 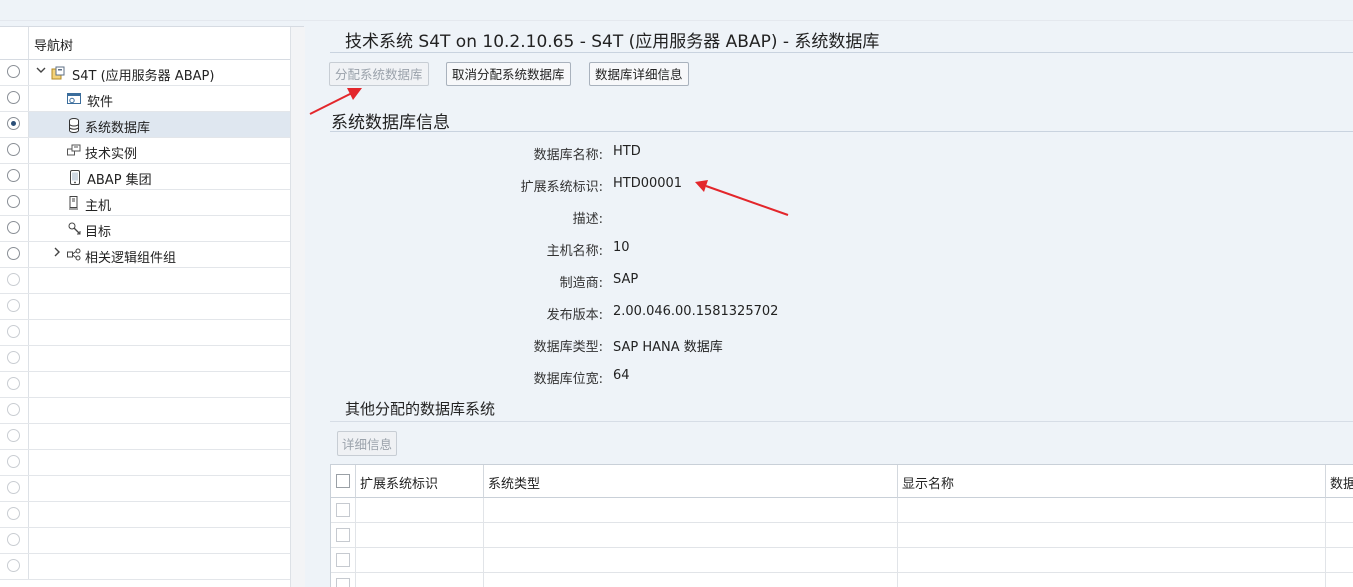 What do you see at coordinates (668, 347) in the screenshot?
I see `field-value: SAP HANA 数据库` at bounding box center [668, 347].